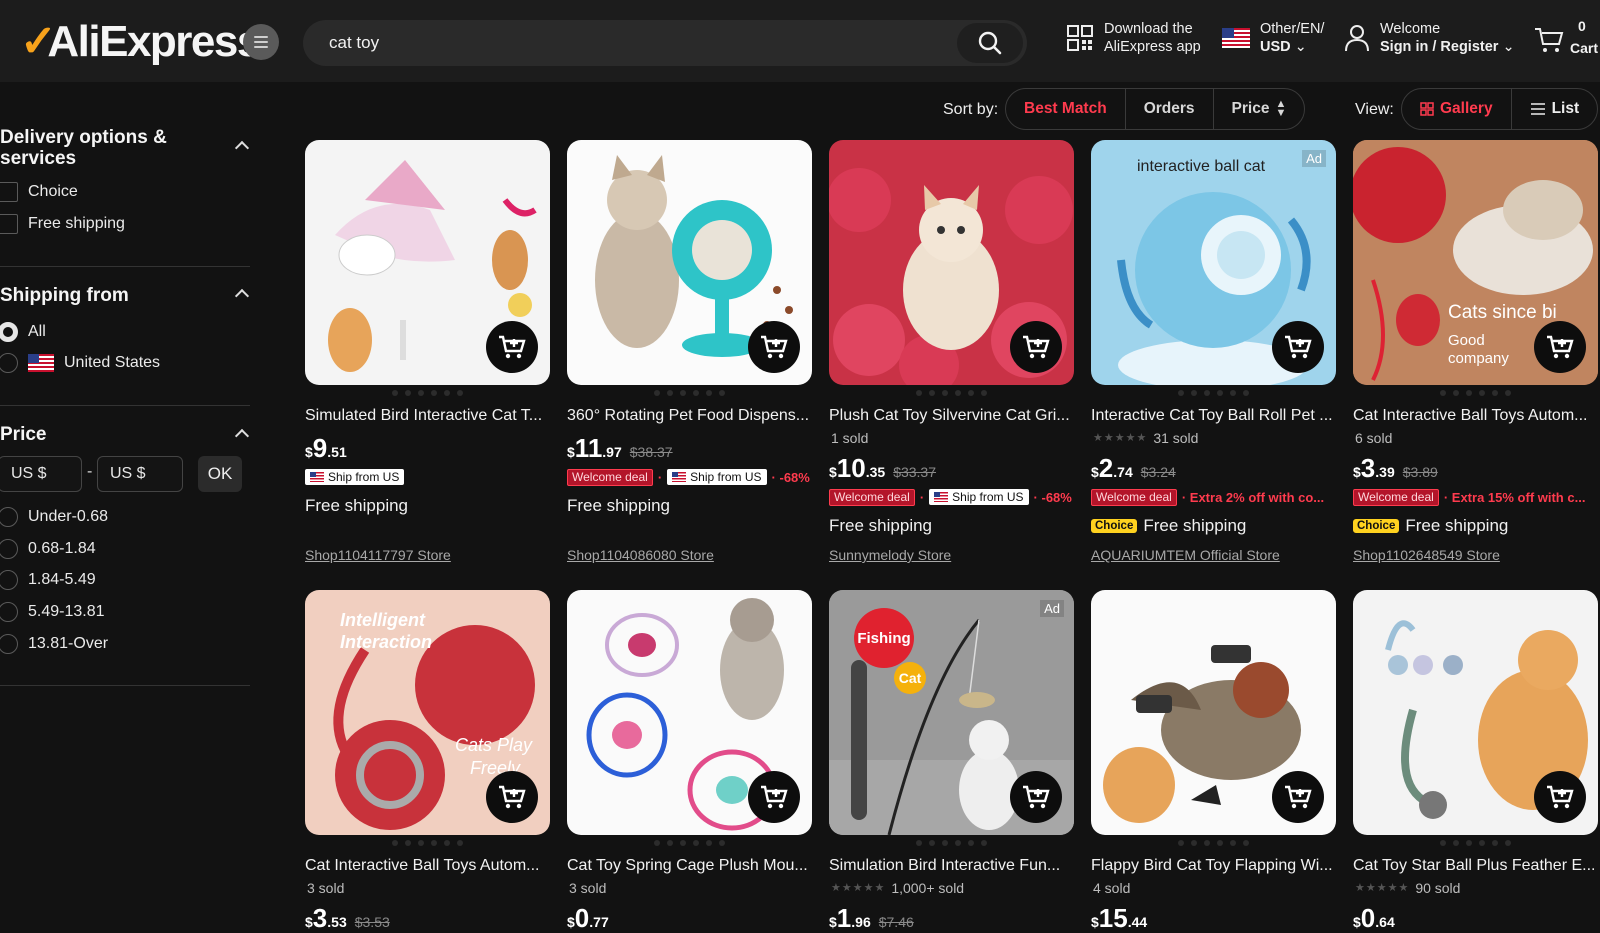  What do you see at coordinates (890, 555) in the screenshot?
I see `store-link: Sunnymelody Store` at bounding box center [890, 555].